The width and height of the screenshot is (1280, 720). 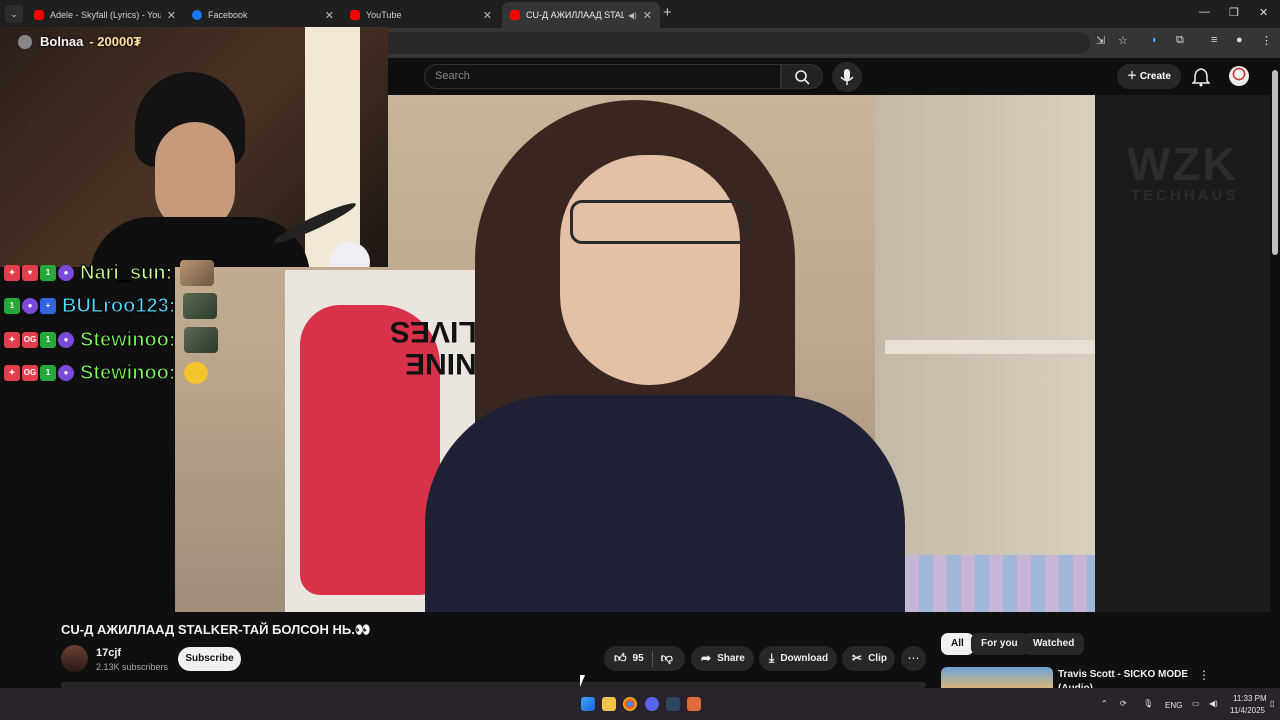 What do you see at coordinates (602, 76) in the screenshot?
I see `search-input: Search` at bounding box center [602, 76].